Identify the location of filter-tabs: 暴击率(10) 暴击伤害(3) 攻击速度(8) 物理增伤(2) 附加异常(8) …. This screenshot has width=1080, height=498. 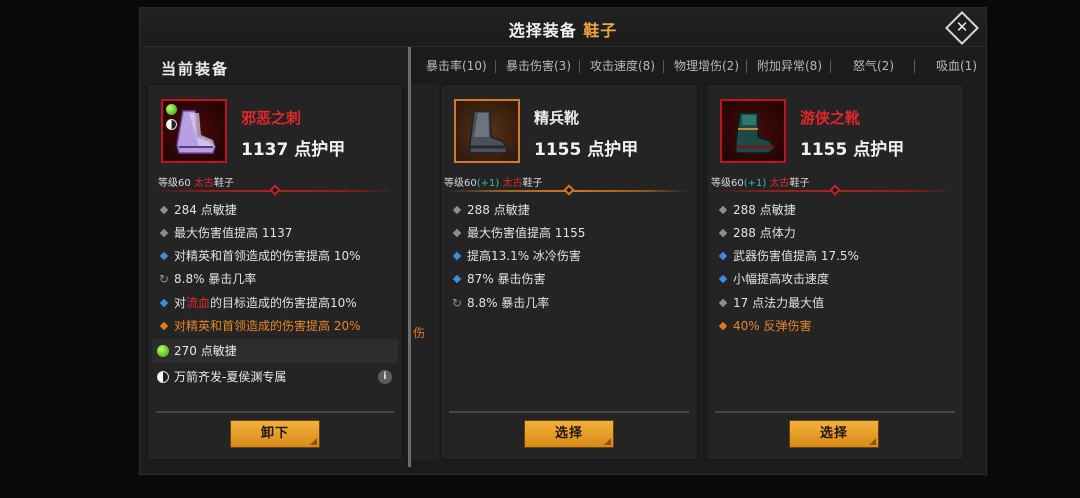
(698, 66).